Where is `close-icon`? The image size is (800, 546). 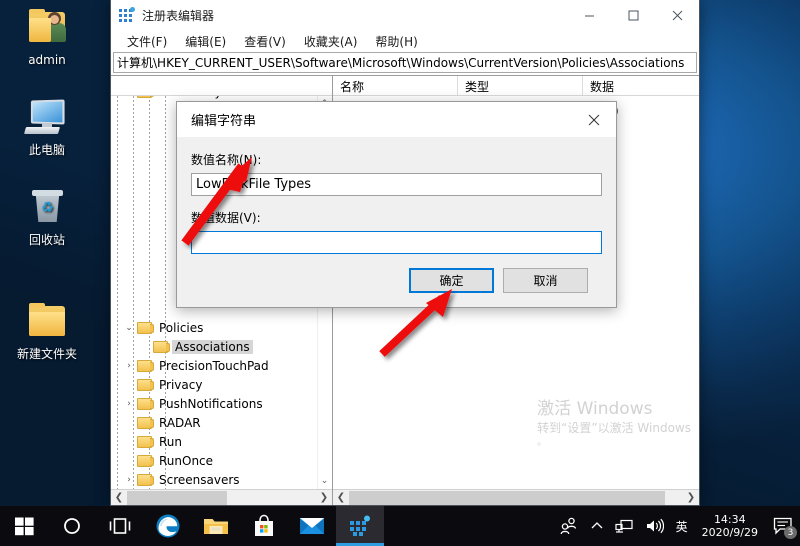
close-icon is located at coordinates (594, 119).